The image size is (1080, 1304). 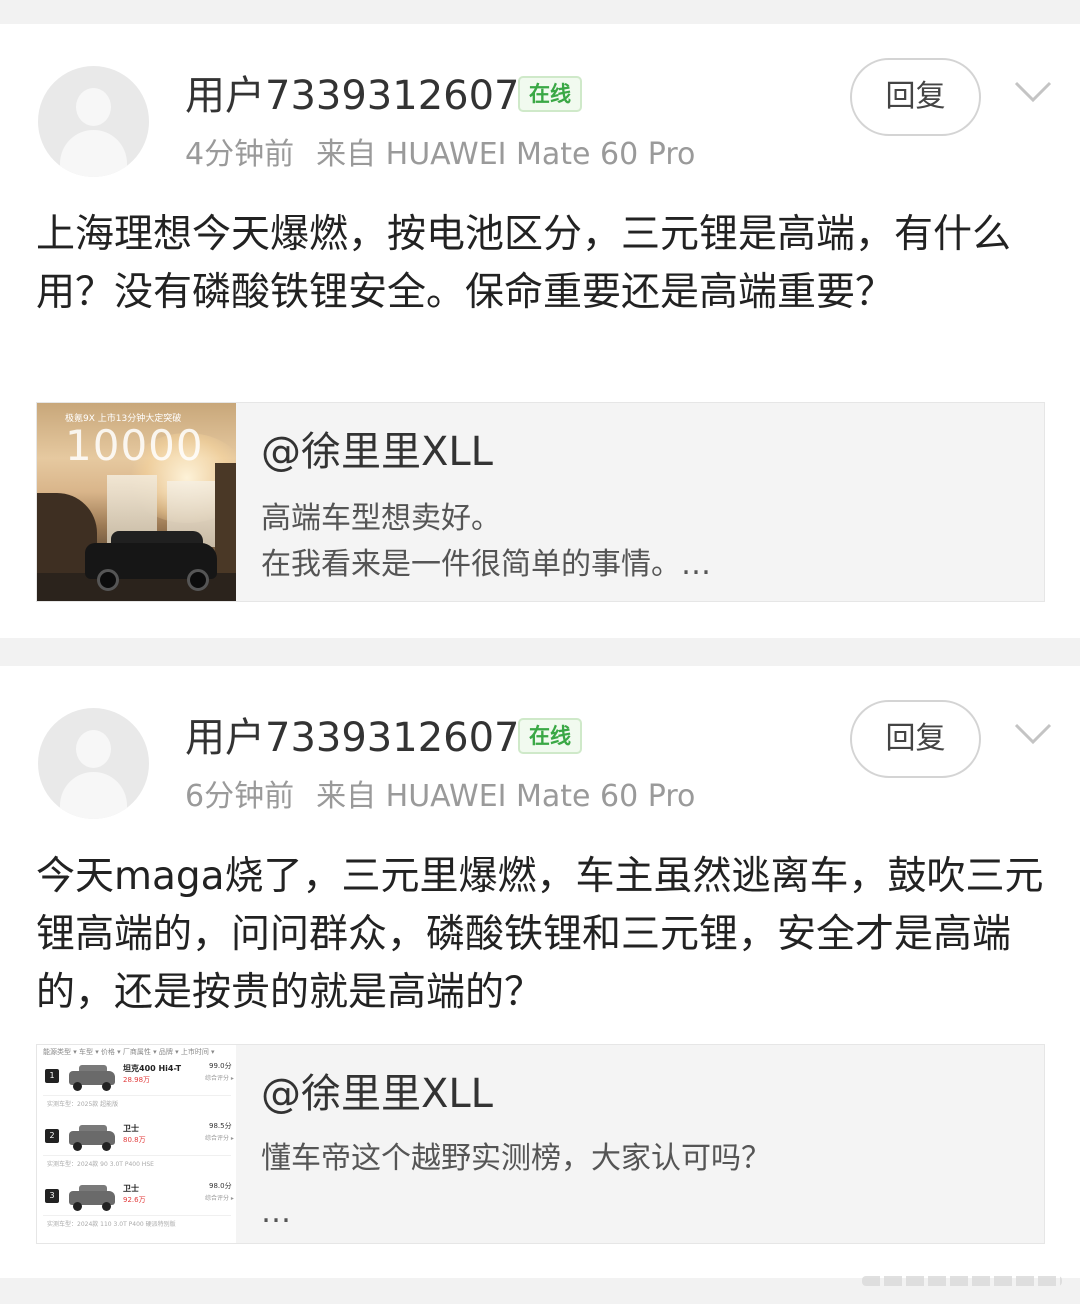 What do you see at coordinates (962, 1281) in the screenshot?
I see `scrollbar` at bounding box center [962, 1281].